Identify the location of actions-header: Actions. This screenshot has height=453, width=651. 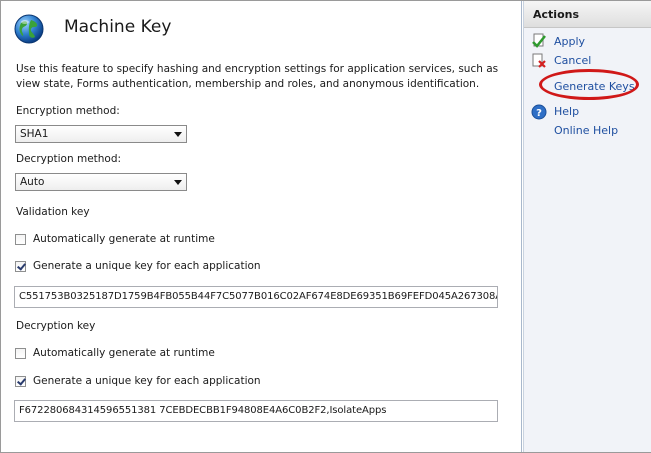
(587, 14).